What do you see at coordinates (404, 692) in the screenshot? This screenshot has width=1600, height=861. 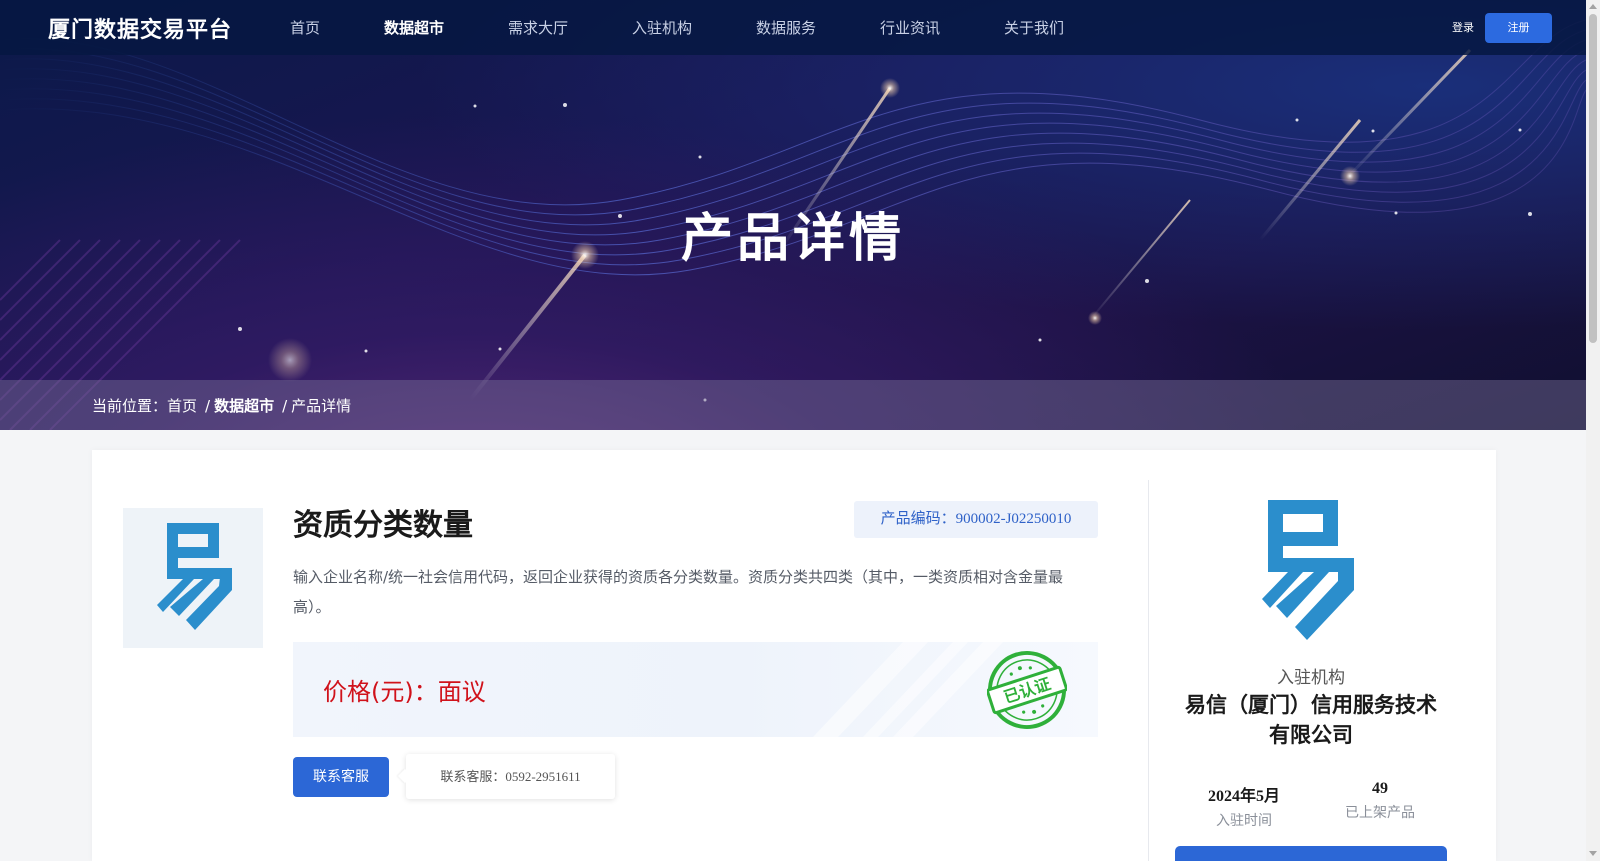 I see `price-text: 价格(元)：面议` at bounding box center [404, 692].